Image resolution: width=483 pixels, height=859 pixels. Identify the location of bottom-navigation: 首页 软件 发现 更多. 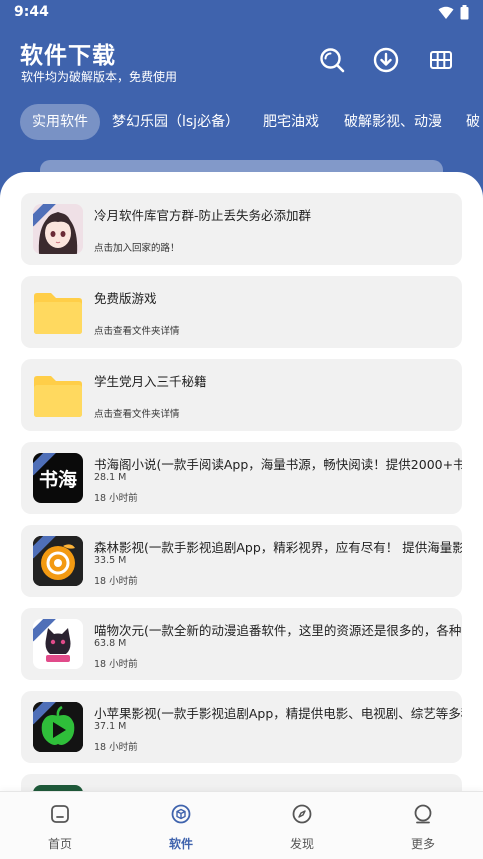
(241, 825).